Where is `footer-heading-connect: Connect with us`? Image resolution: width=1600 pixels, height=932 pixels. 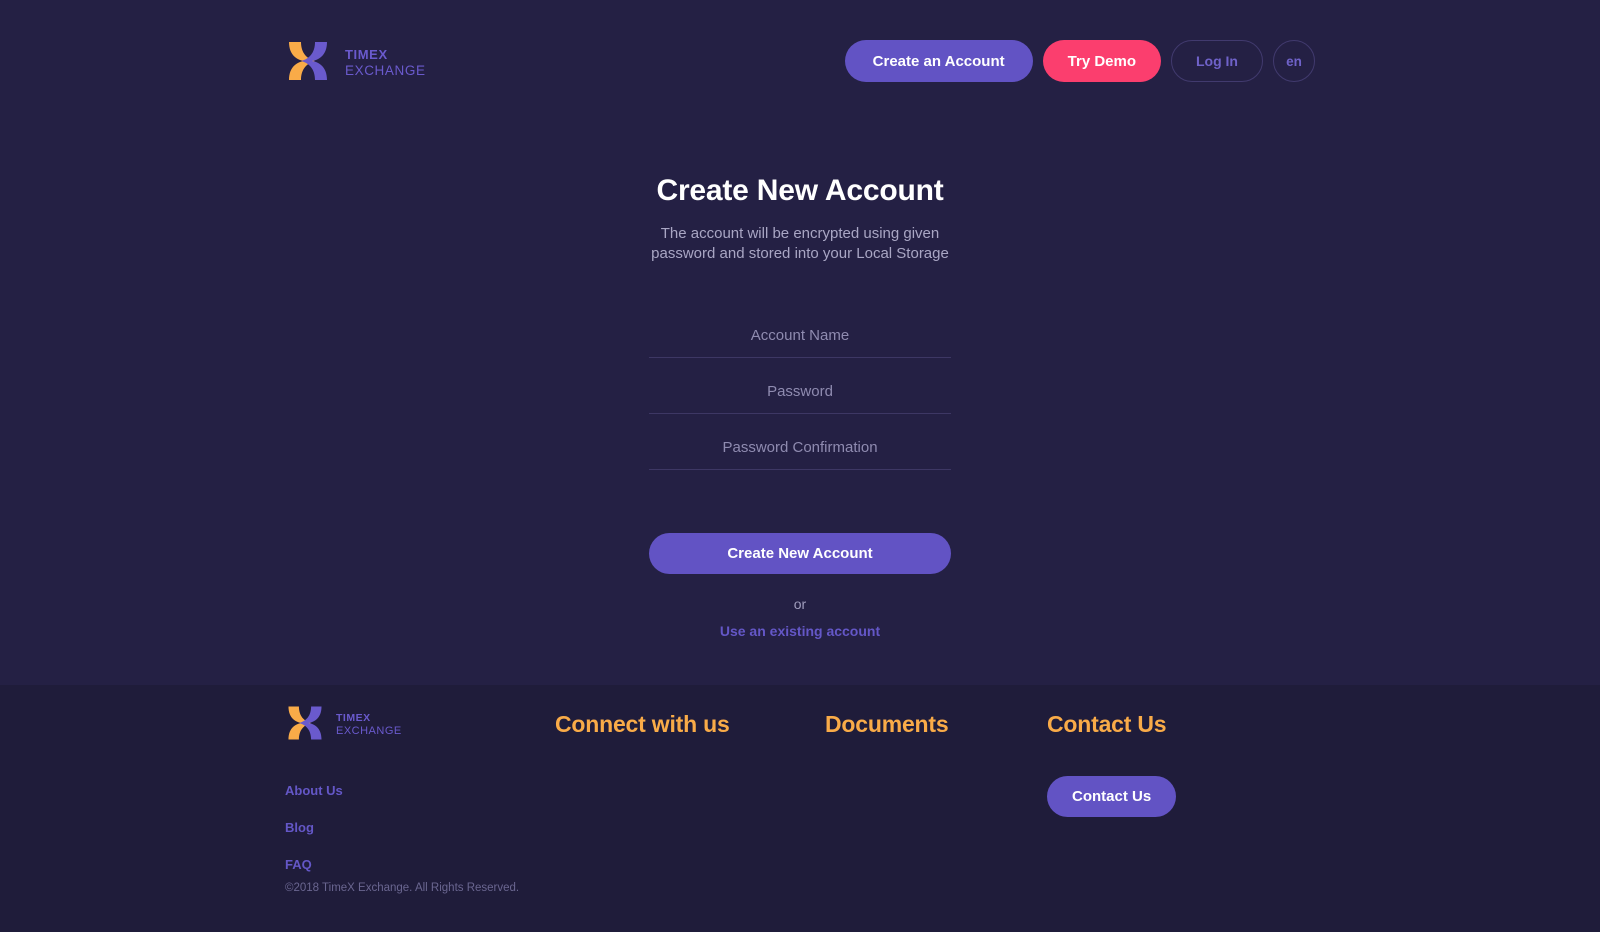
footer-heading-connect: Connect with us is located at coordinates (642, 724).